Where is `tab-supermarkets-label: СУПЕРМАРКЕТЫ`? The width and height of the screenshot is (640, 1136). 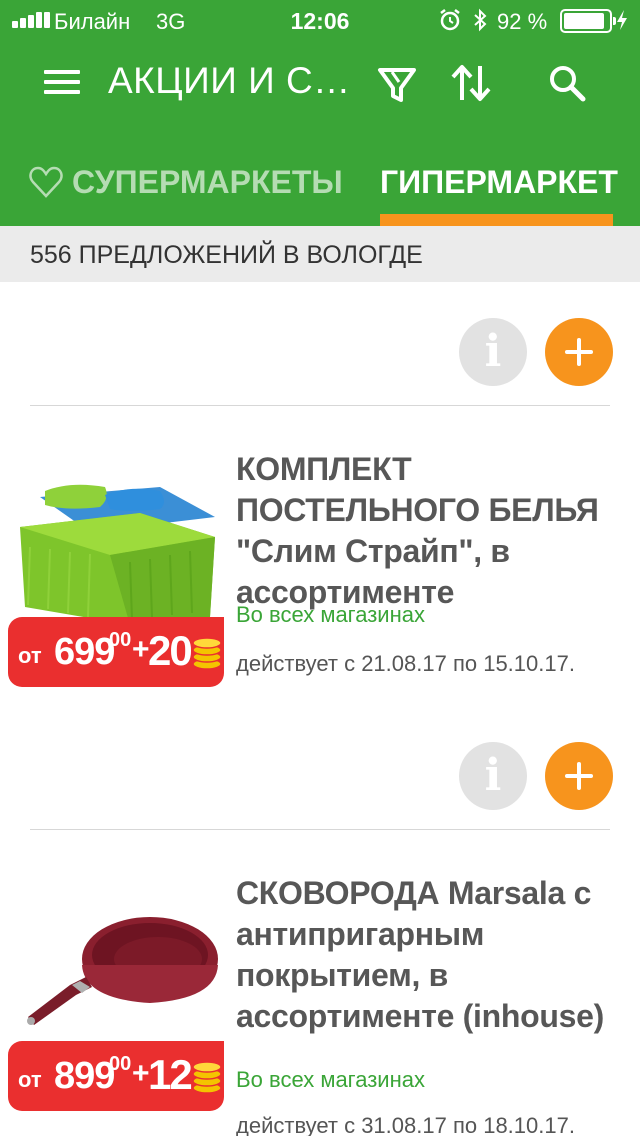
tab-supermarkets-label: СУПЕРМАРКЕТЫ is located at coordinates (207, 182).